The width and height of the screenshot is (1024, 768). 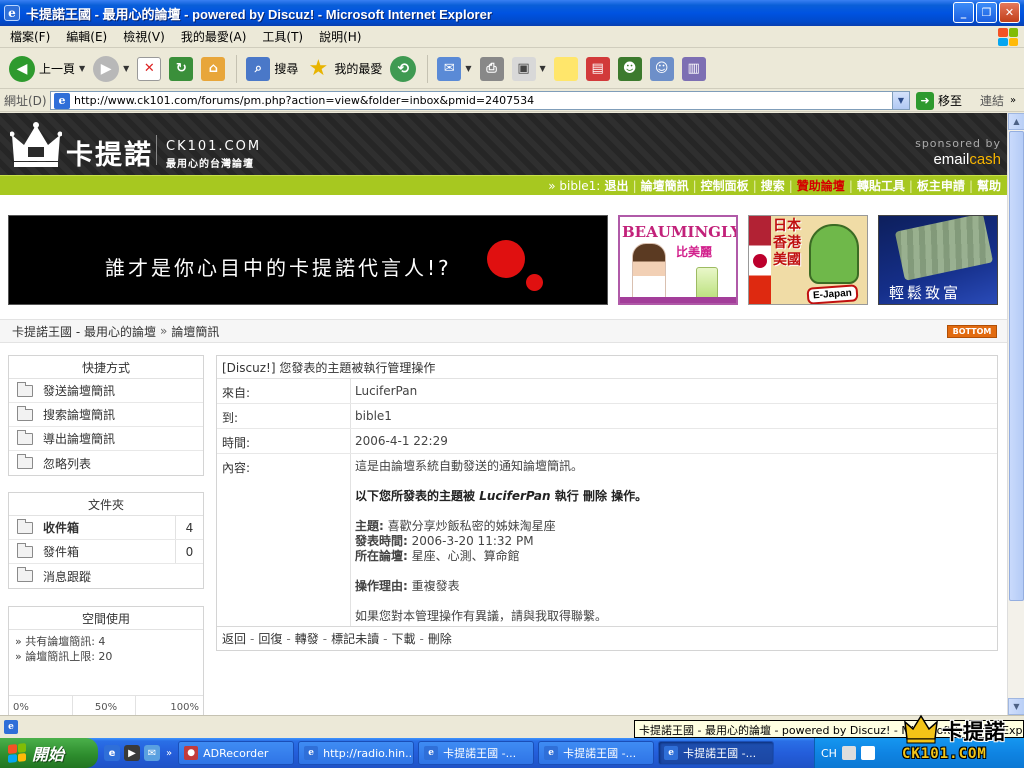 I want to click on shortcut-send-pm: 發送論壇簡訊, so click(x=106, y=391).